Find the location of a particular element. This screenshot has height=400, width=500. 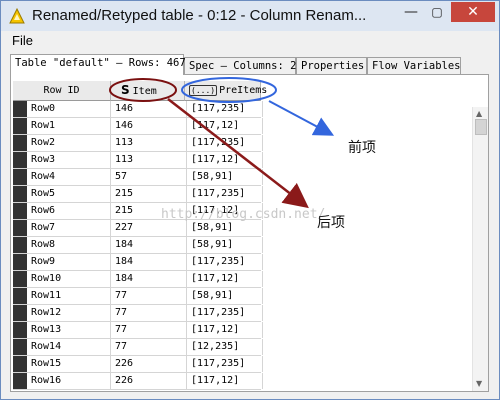

annotation-back-label: 后项 is located at coordinates (331, 223).